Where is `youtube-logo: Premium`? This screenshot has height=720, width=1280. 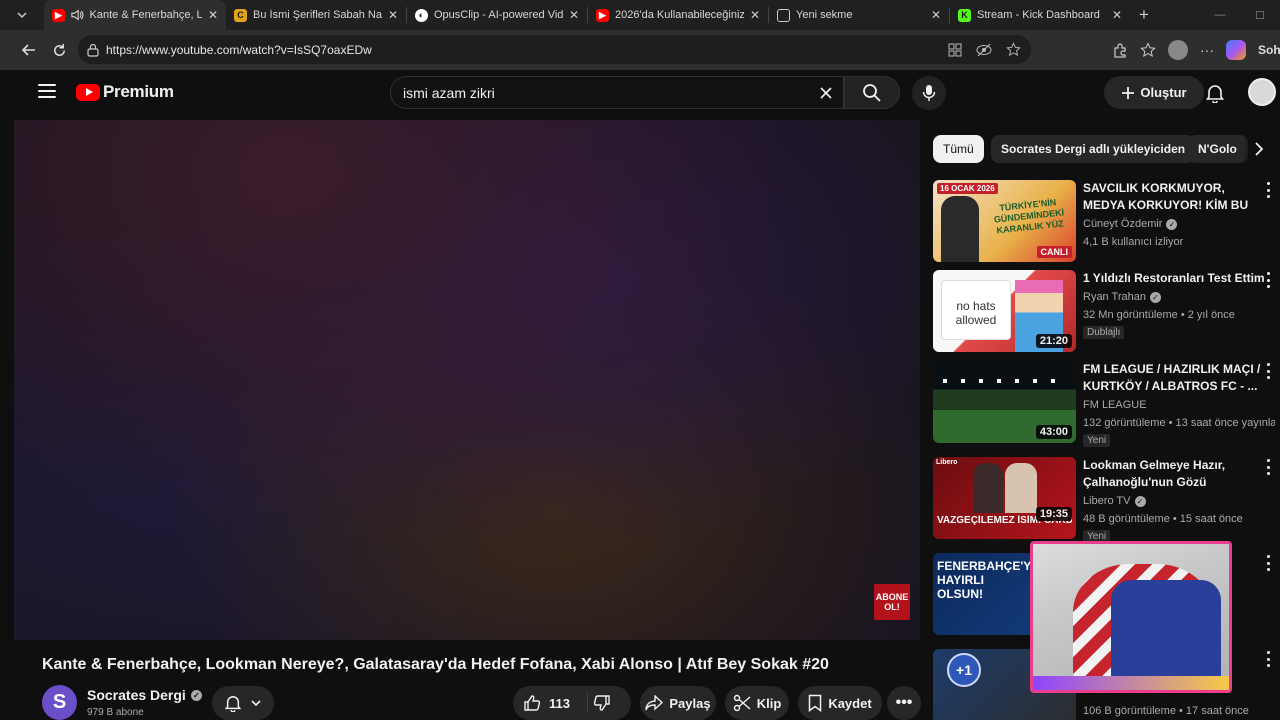
youtube-logo: Premium is located at coordinates (125, 92).